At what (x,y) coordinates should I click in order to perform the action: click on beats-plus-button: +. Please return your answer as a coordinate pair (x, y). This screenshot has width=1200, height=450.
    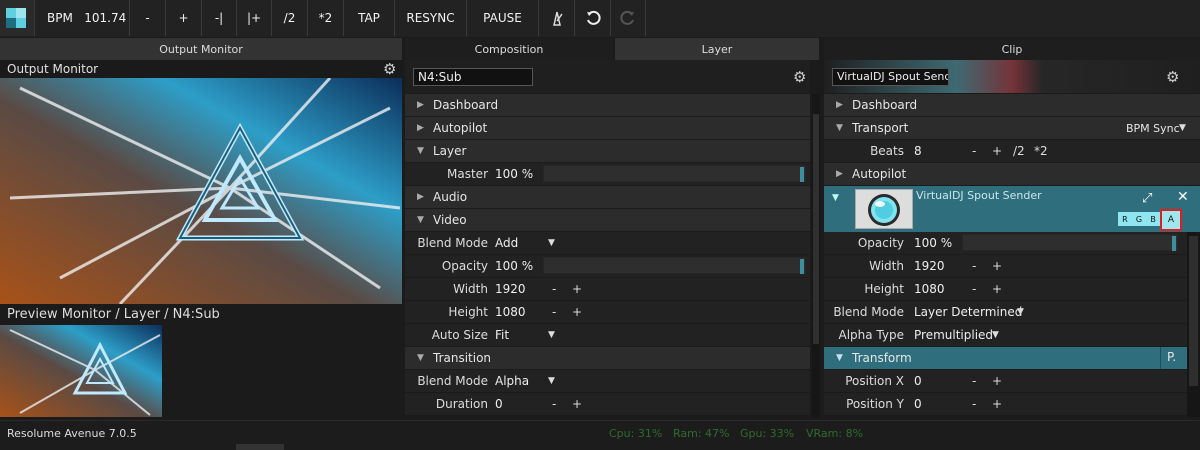
    Looking at the image, I should click on (997, 151).